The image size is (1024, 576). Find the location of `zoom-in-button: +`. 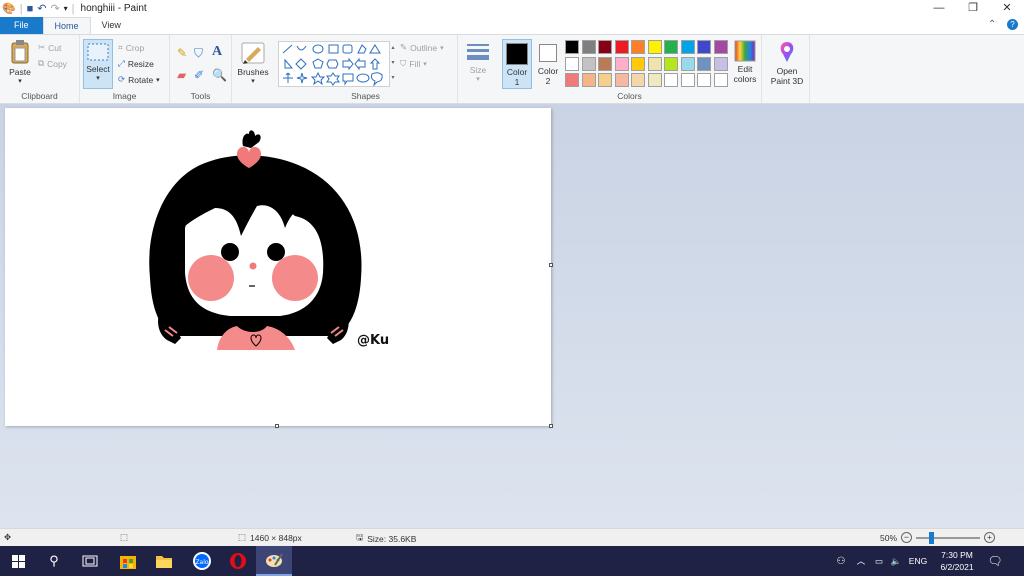

zoom-in-button: + is located at coordinates (990, 537).